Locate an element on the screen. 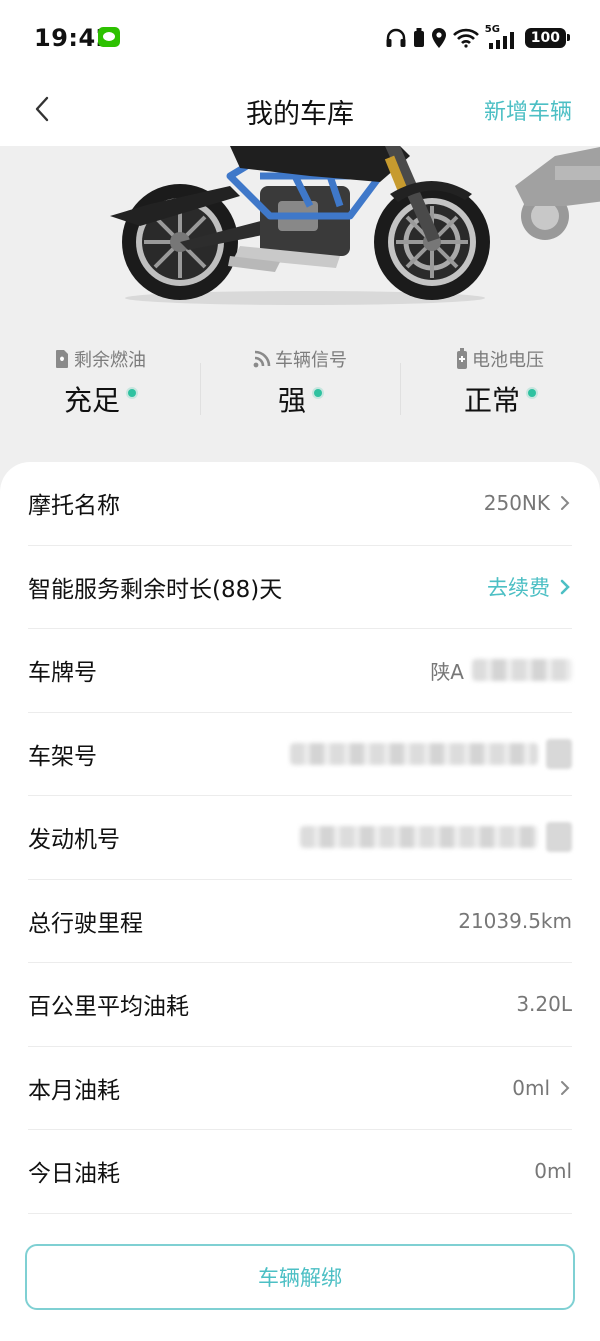 The width and height of the screenshot is (600, 1341). sim-icon is located at coordinates (418, 37).